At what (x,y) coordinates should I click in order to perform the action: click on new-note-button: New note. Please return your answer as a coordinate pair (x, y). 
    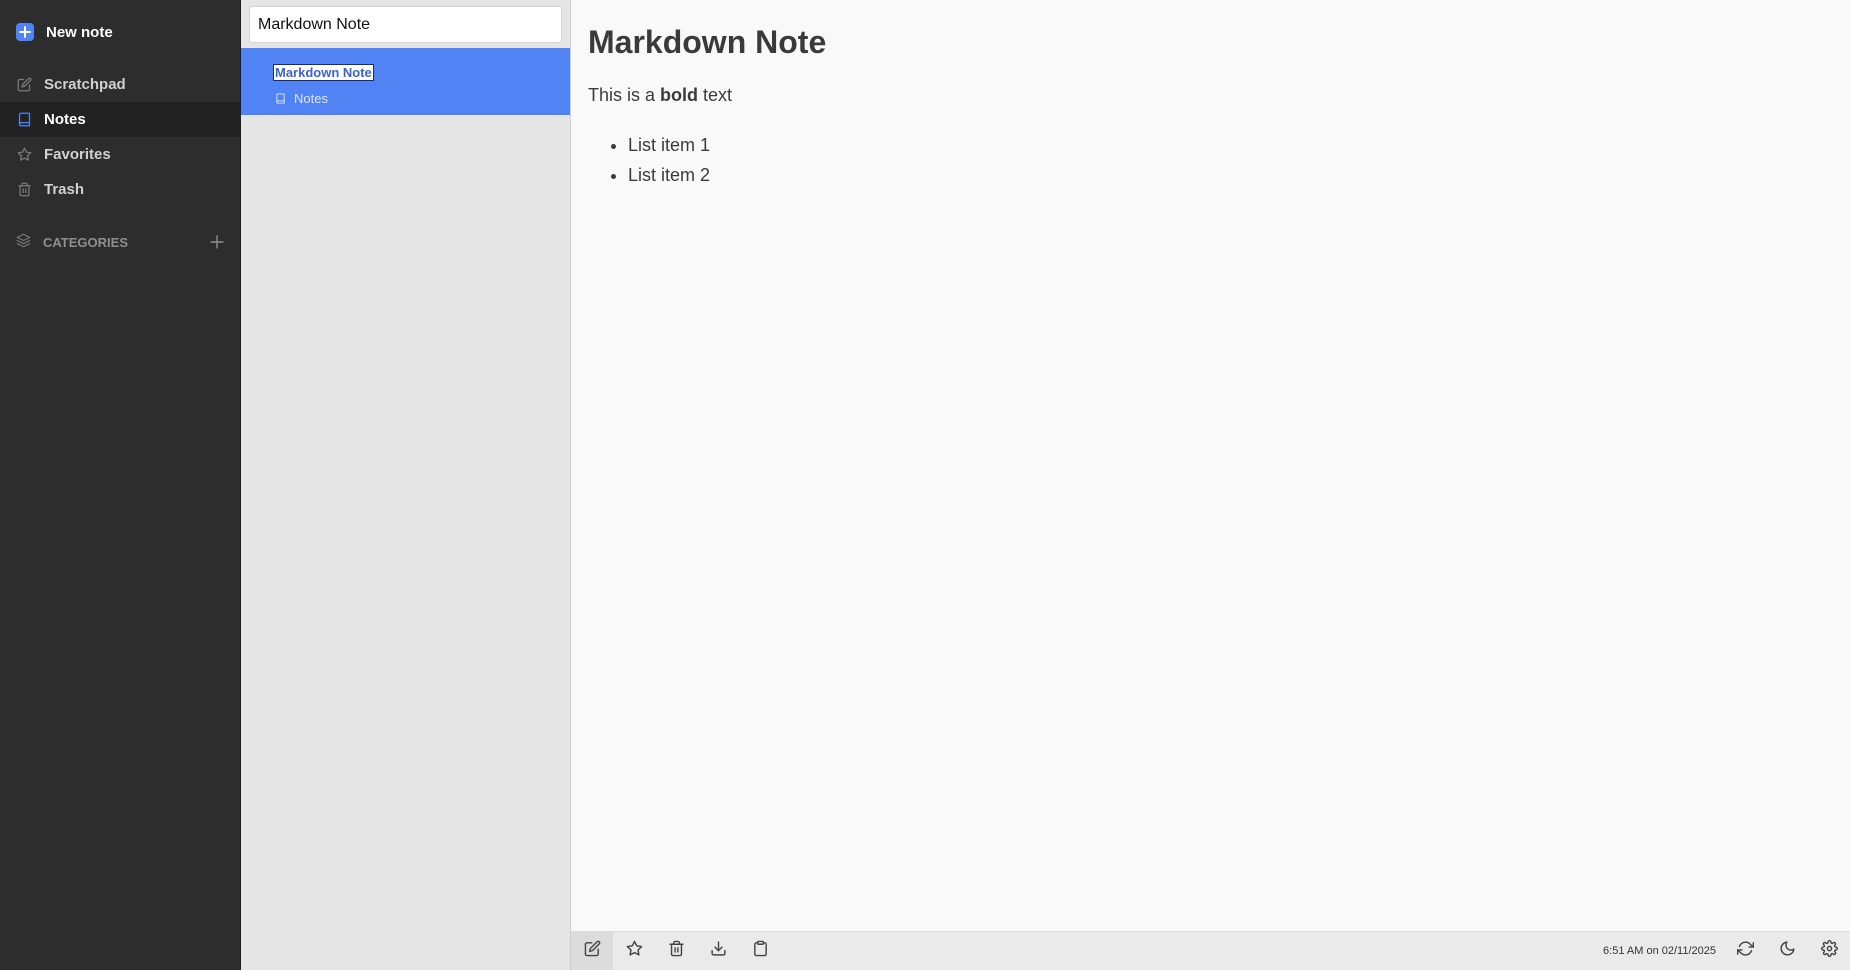
    Looking at the image, I should click on (120, 32).